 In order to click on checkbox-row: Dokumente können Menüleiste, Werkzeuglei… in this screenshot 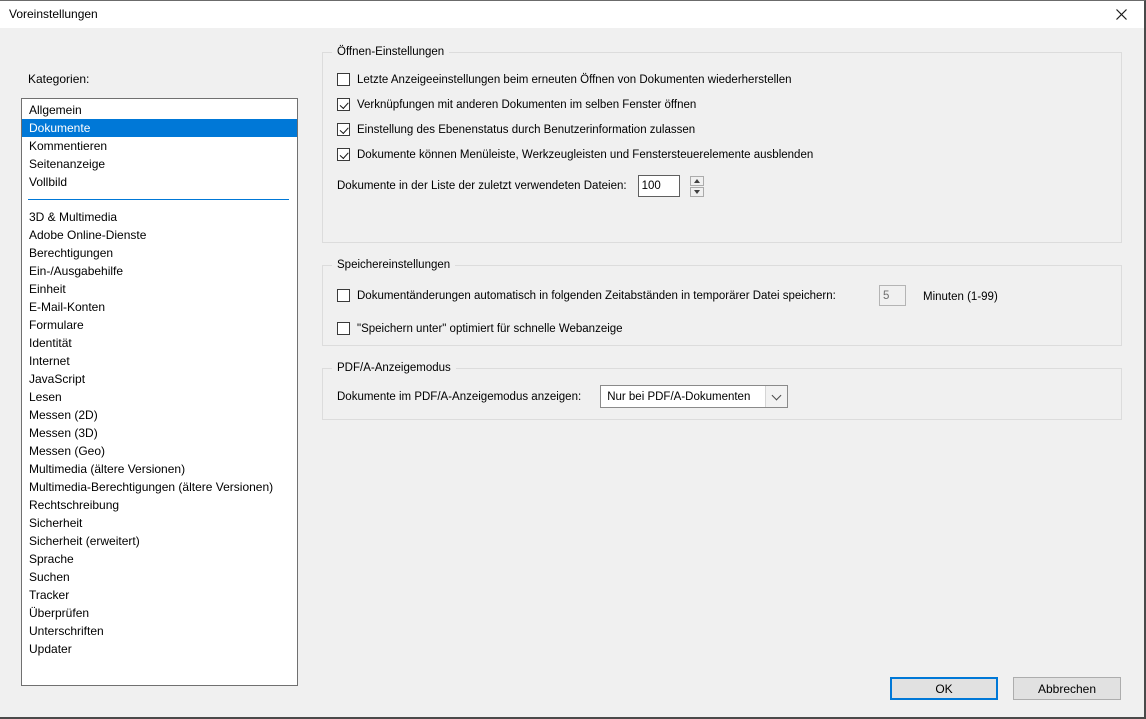, I will do `click(724, 155)`.